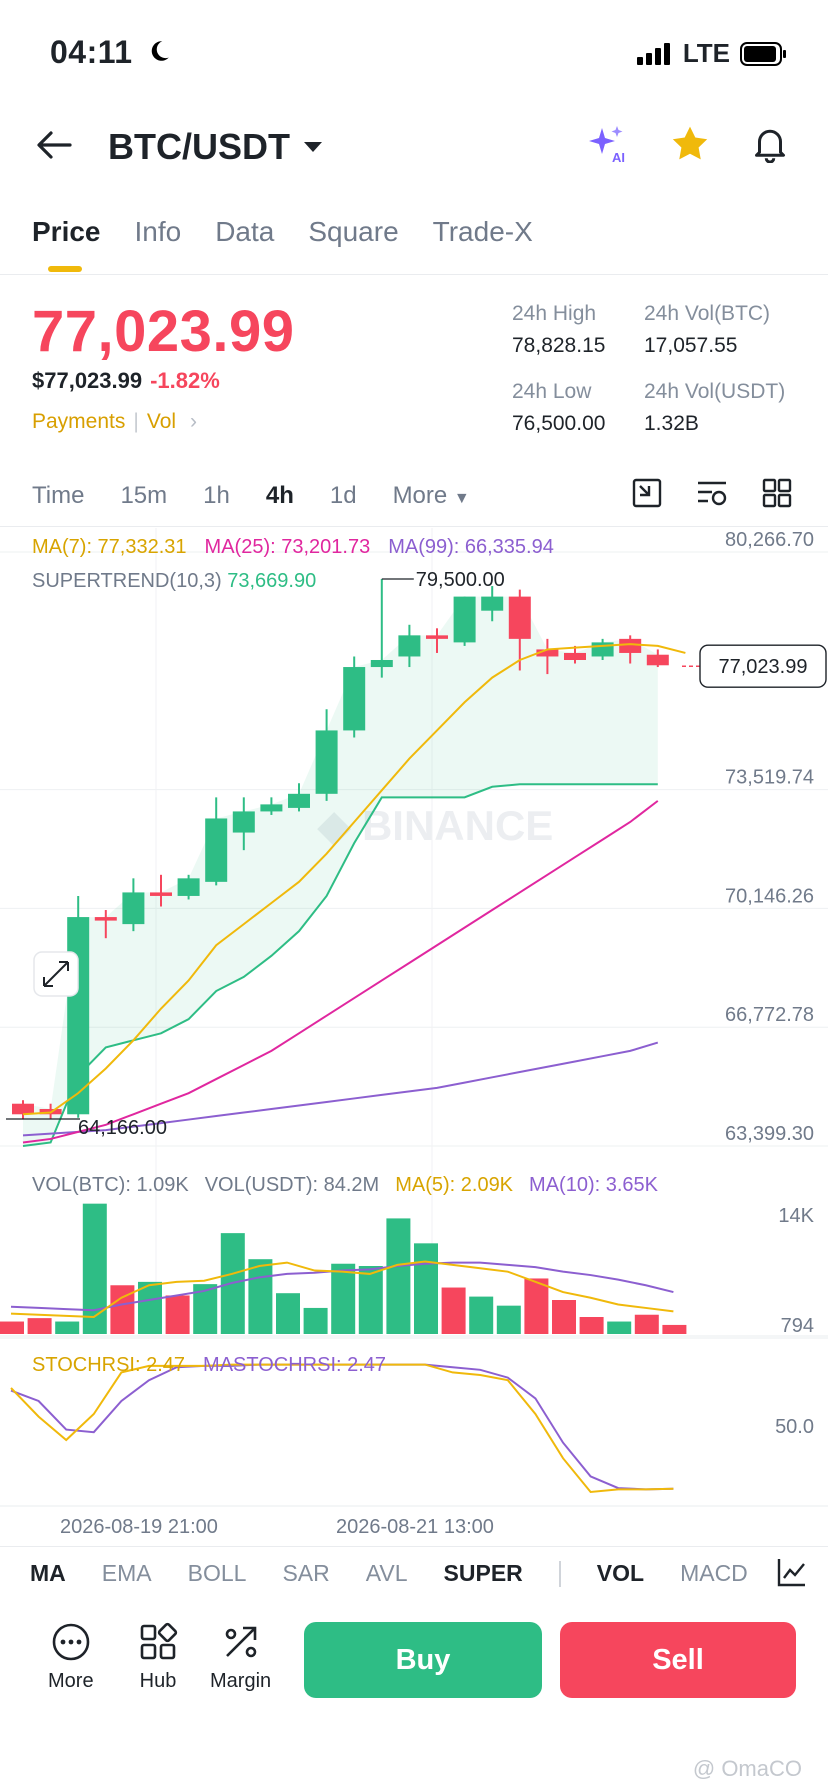 This screenshot has width=828, height=1792. I want to click on tag-payments: Payments, so click(78, 422).